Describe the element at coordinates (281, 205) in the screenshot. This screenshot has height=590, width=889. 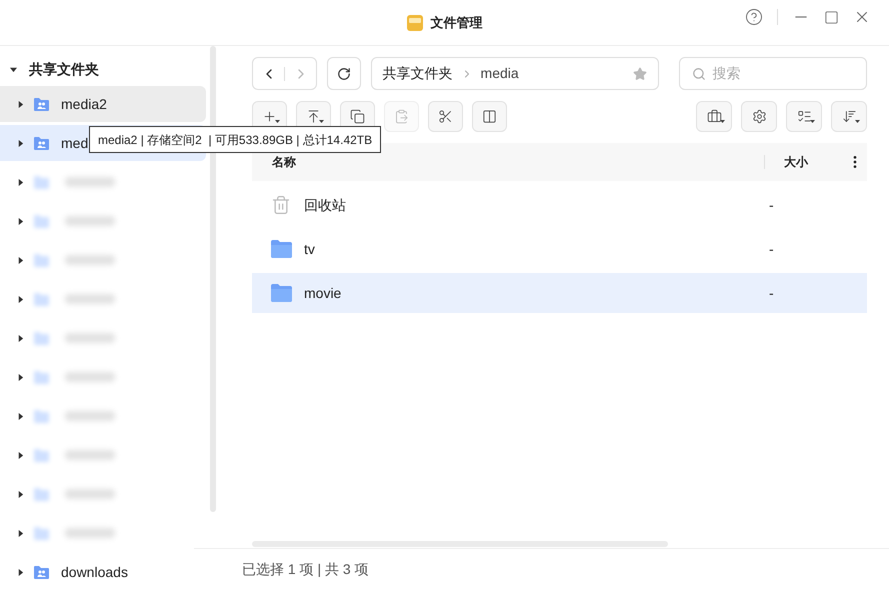
I see `trash-icon` at that location.